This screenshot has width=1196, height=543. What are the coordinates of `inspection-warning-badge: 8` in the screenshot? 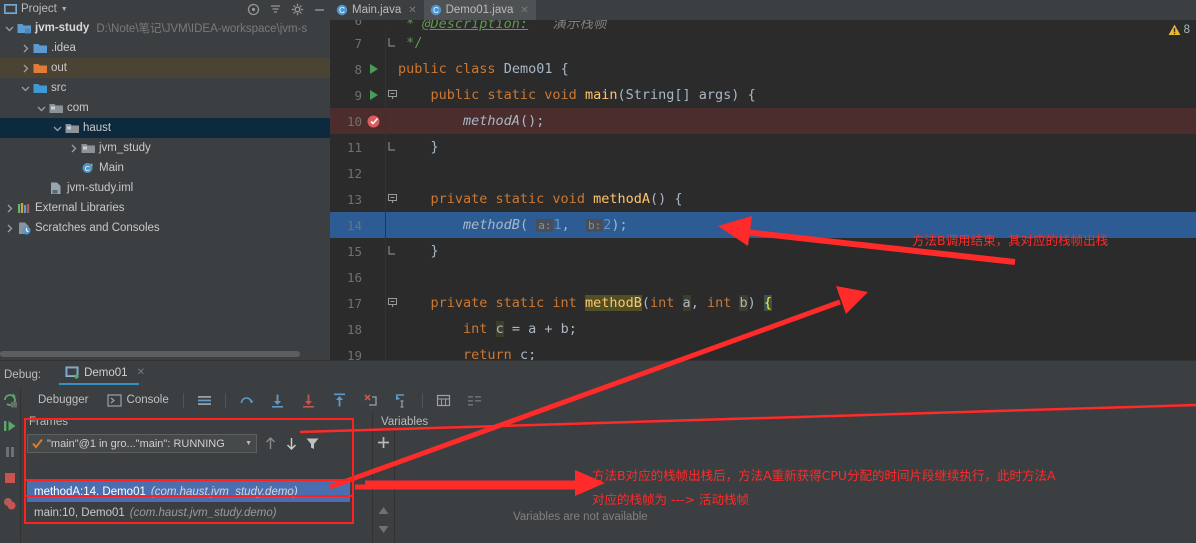 It's located at (1179, 30).